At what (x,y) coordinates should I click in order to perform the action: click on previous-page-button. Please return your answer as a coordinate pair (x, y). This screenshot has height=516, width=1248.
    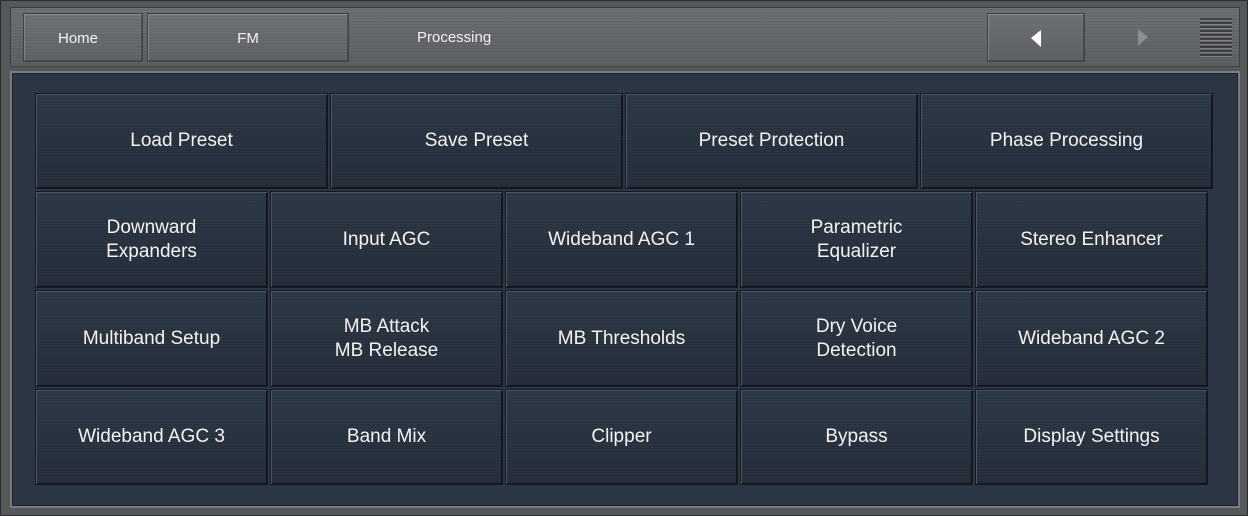
    Looking at the image, I should click on (1036, 37).